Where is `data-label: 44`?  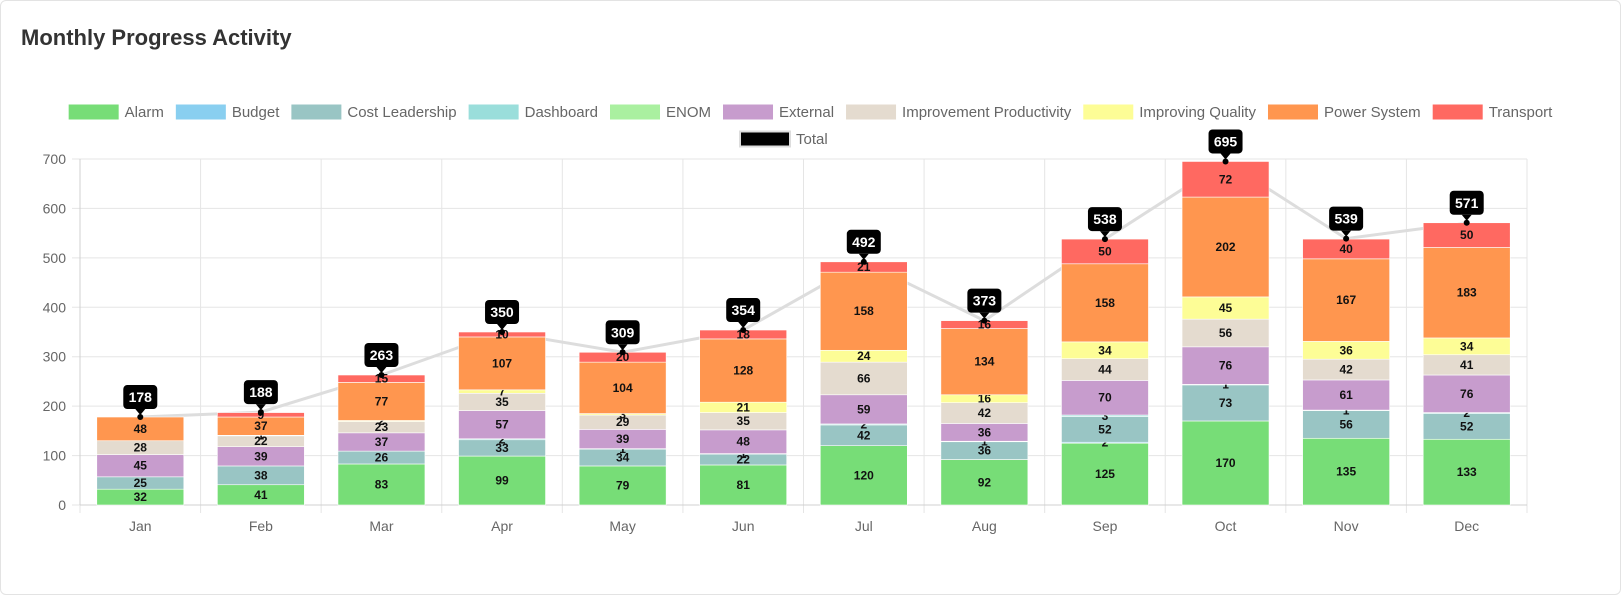
data-label: 44 is located at coordinates (1105, 370).